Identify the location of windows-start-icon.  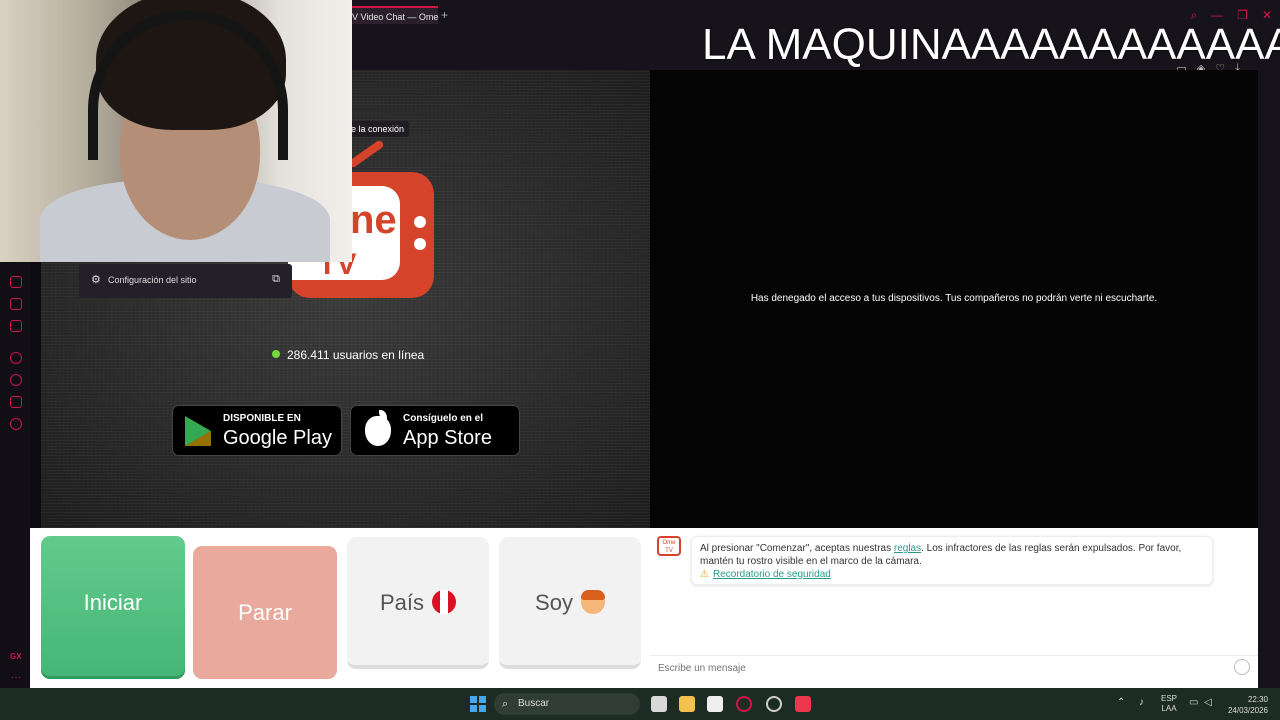
(478, 704).